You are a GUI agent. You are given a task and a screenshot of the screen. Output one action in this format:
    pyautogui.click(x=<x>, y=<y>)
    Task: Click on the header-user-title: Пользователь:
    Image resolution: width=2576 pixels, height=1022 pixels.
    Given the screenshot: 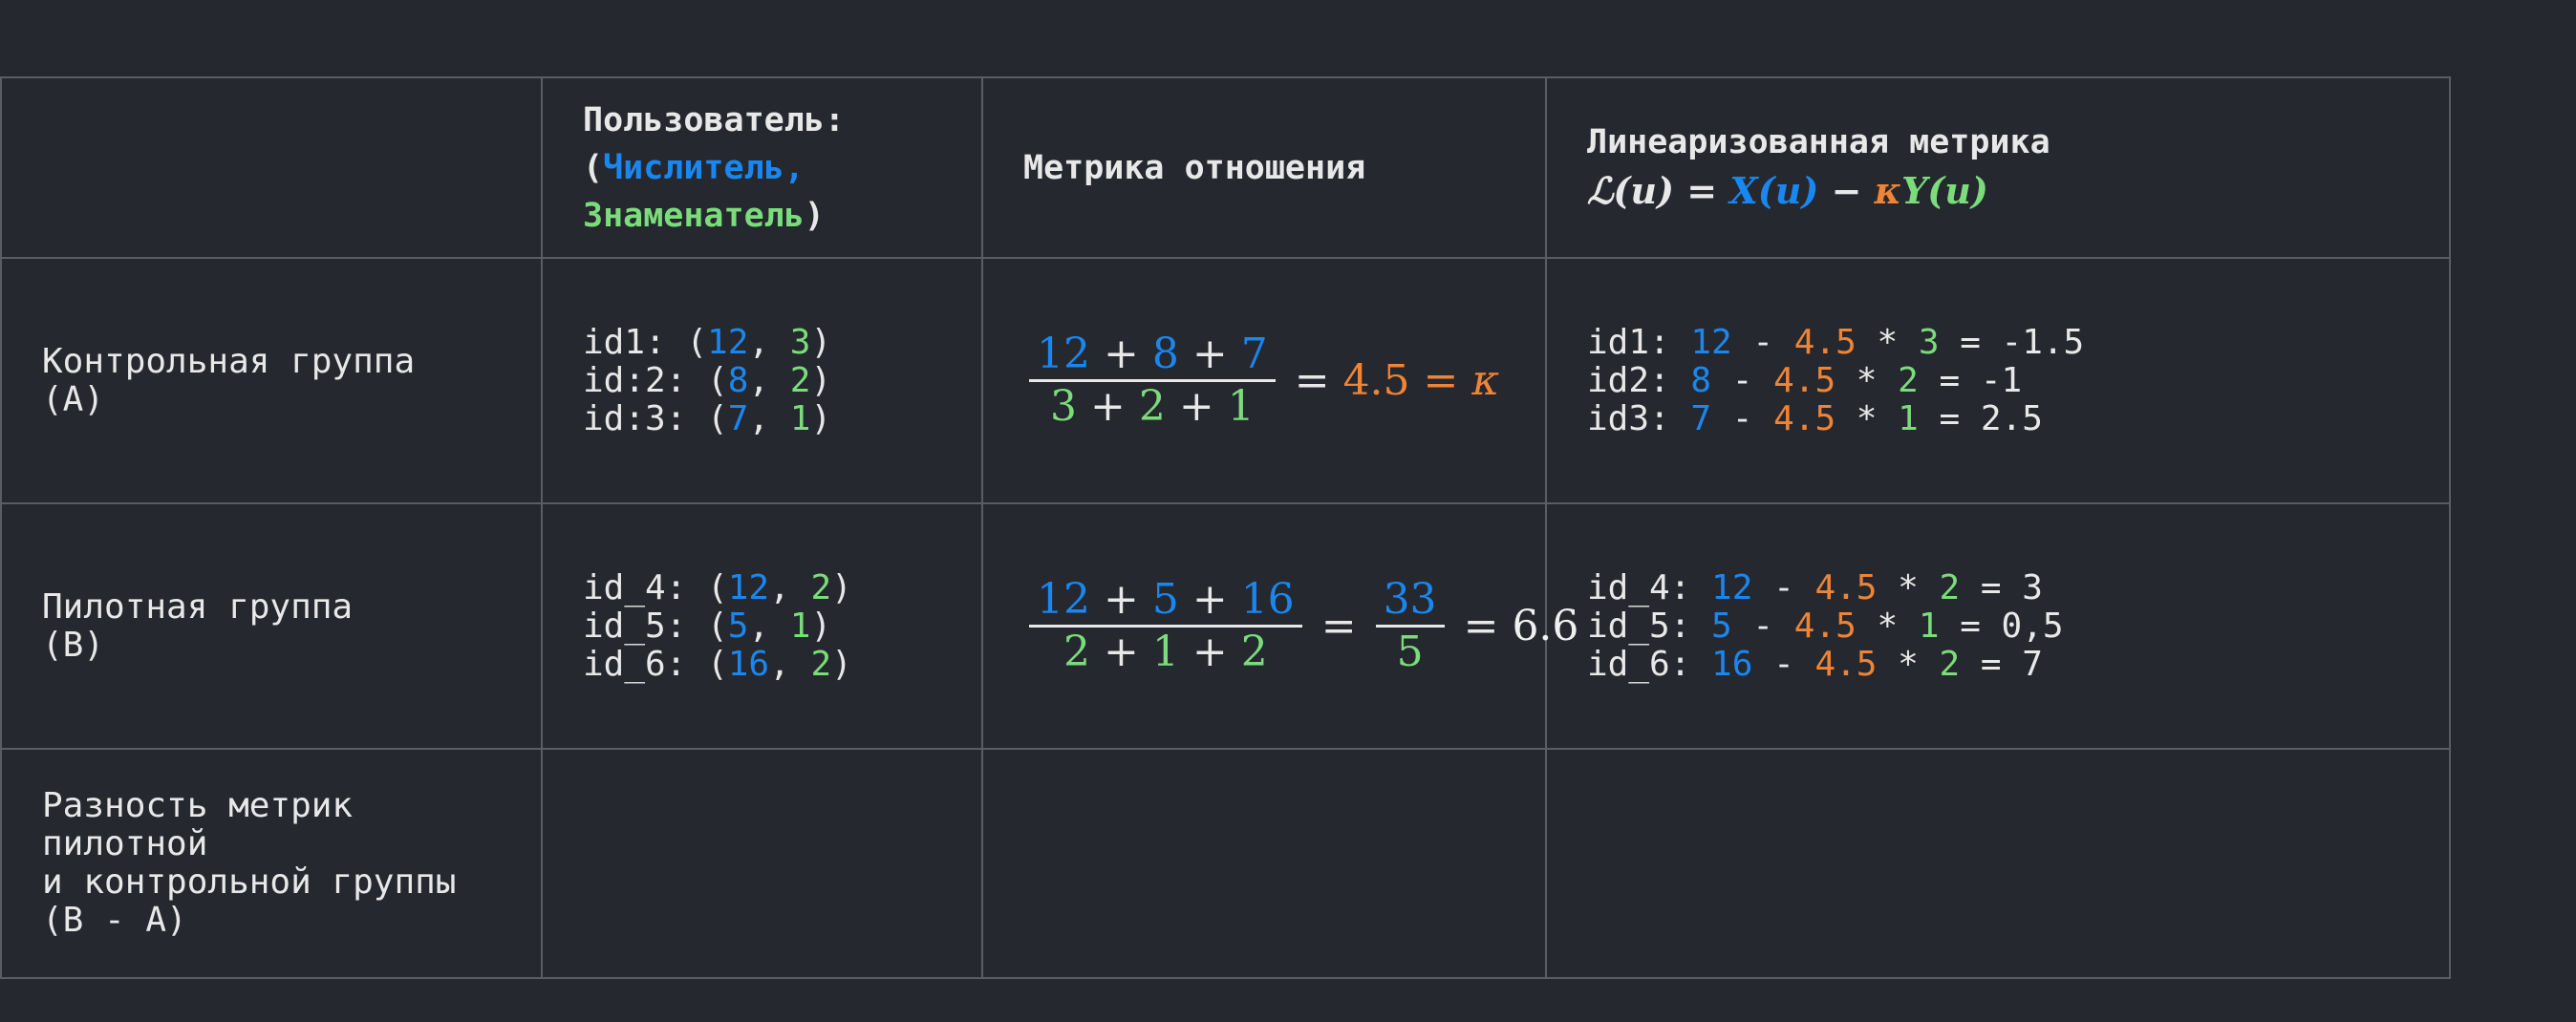 What is the action you would take?
    pyautogui.click(x=714, y=119)
    